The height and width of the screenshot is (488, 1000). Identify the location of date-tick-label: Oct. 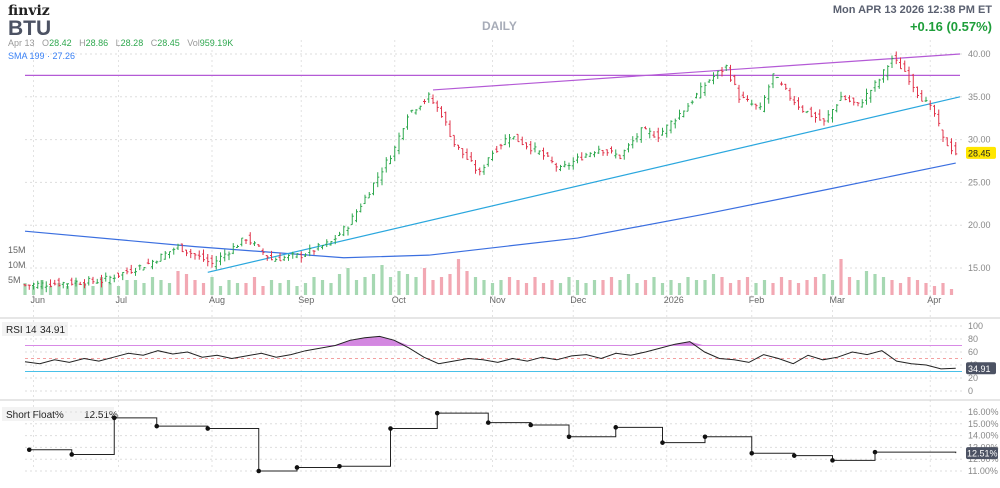
(399, 300).